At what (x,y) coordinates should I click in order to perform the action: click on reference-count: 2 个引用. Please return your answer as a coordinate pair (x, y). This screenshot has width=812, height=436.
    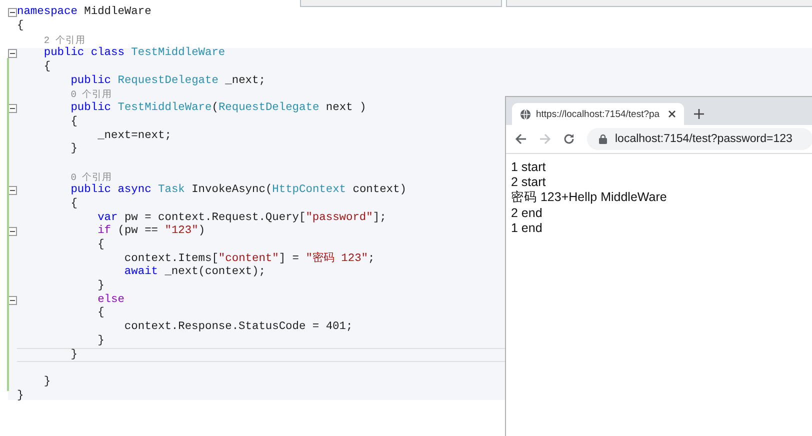
    Looking at the image, I should click on (65, 40).